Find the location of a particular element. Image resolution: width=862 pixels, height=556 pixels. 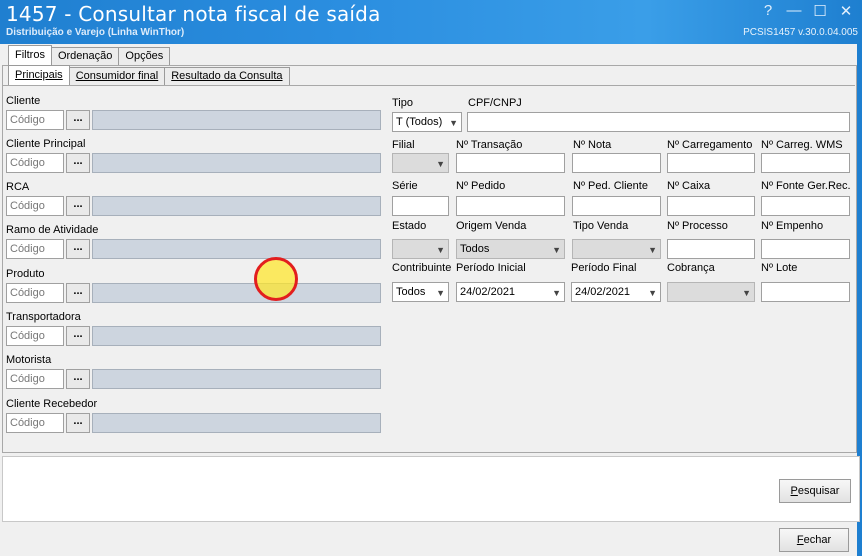

periodo-inicial-value: 24/02/2021 is located at coordinates (488, 292).